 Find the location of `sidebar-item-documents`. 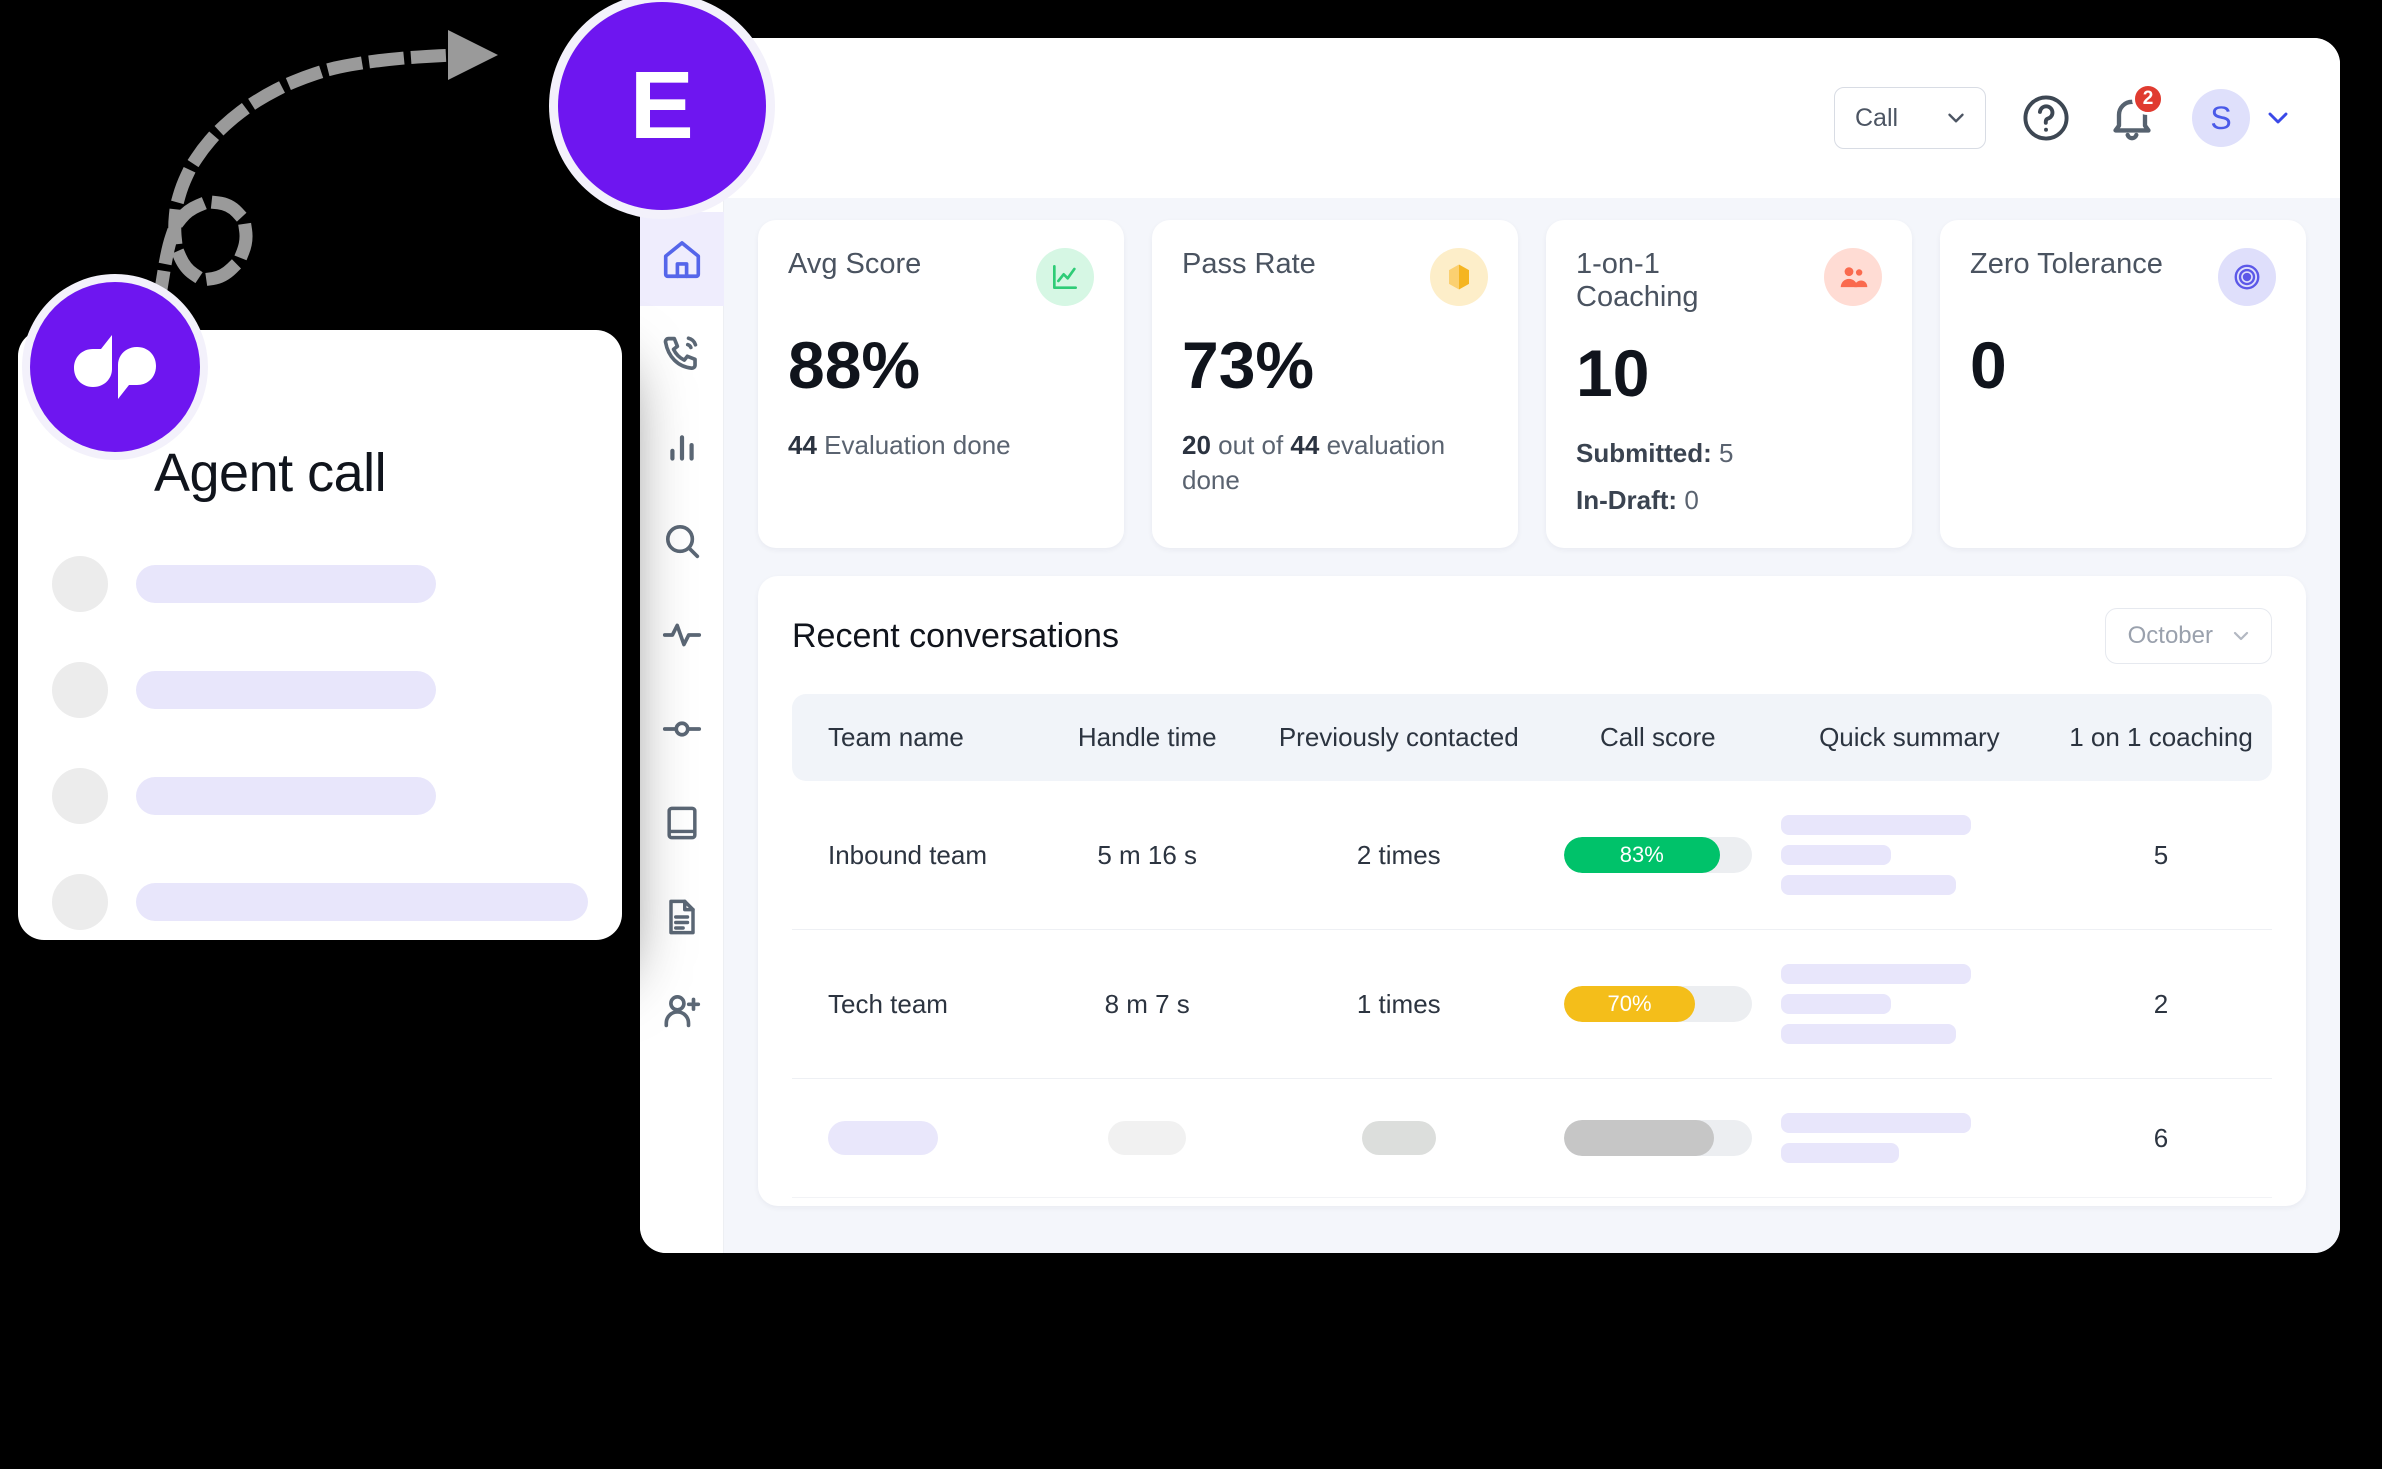

sidebar-item-documents is located at coordinates (682, 917).